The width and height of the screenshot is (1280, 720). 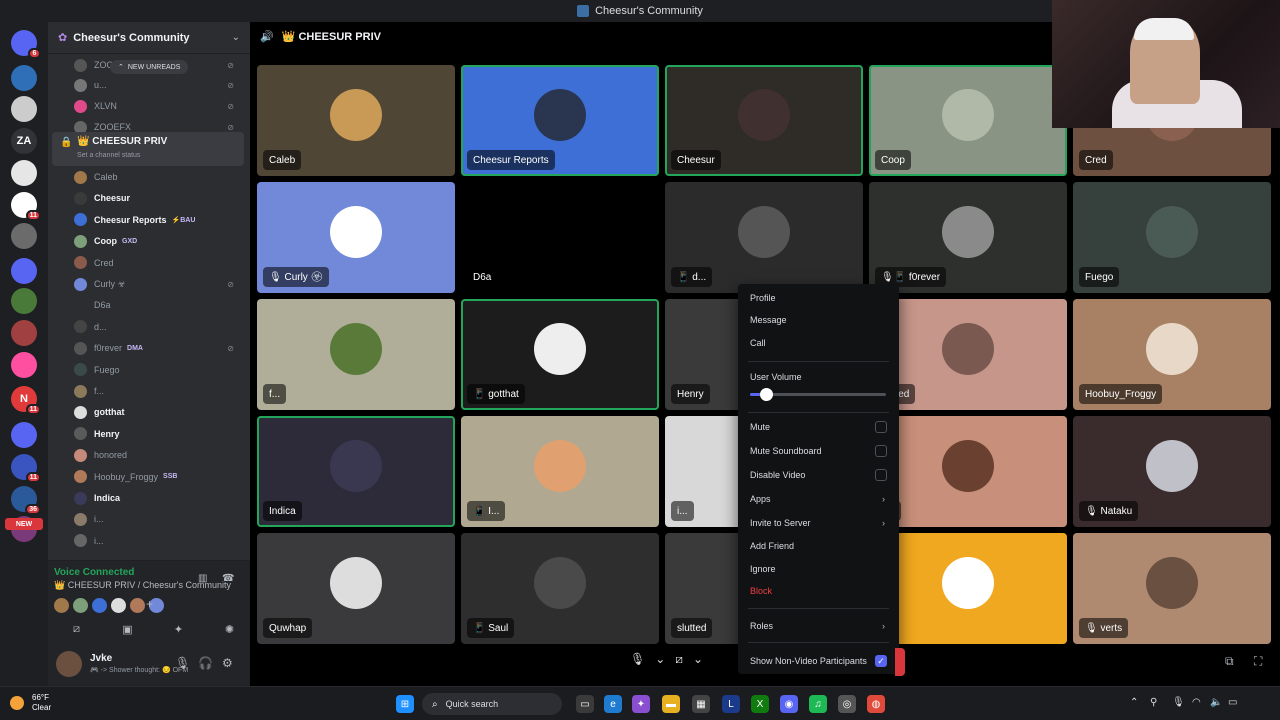 I want to click on soundboard-icon: ✺, so click(x=229, y=629).